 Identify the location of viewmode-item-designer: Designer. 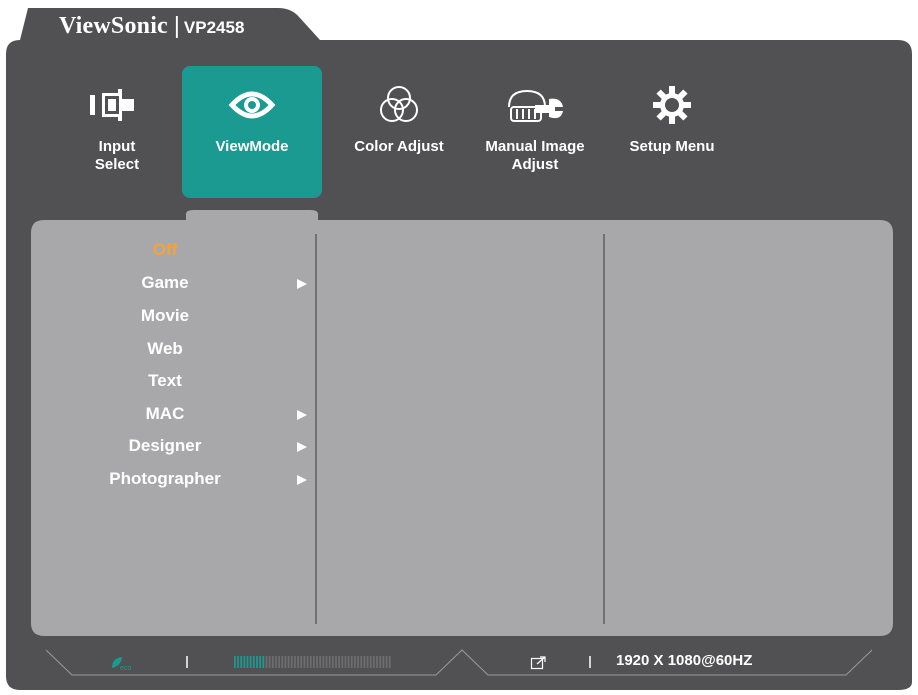
(173, 446).